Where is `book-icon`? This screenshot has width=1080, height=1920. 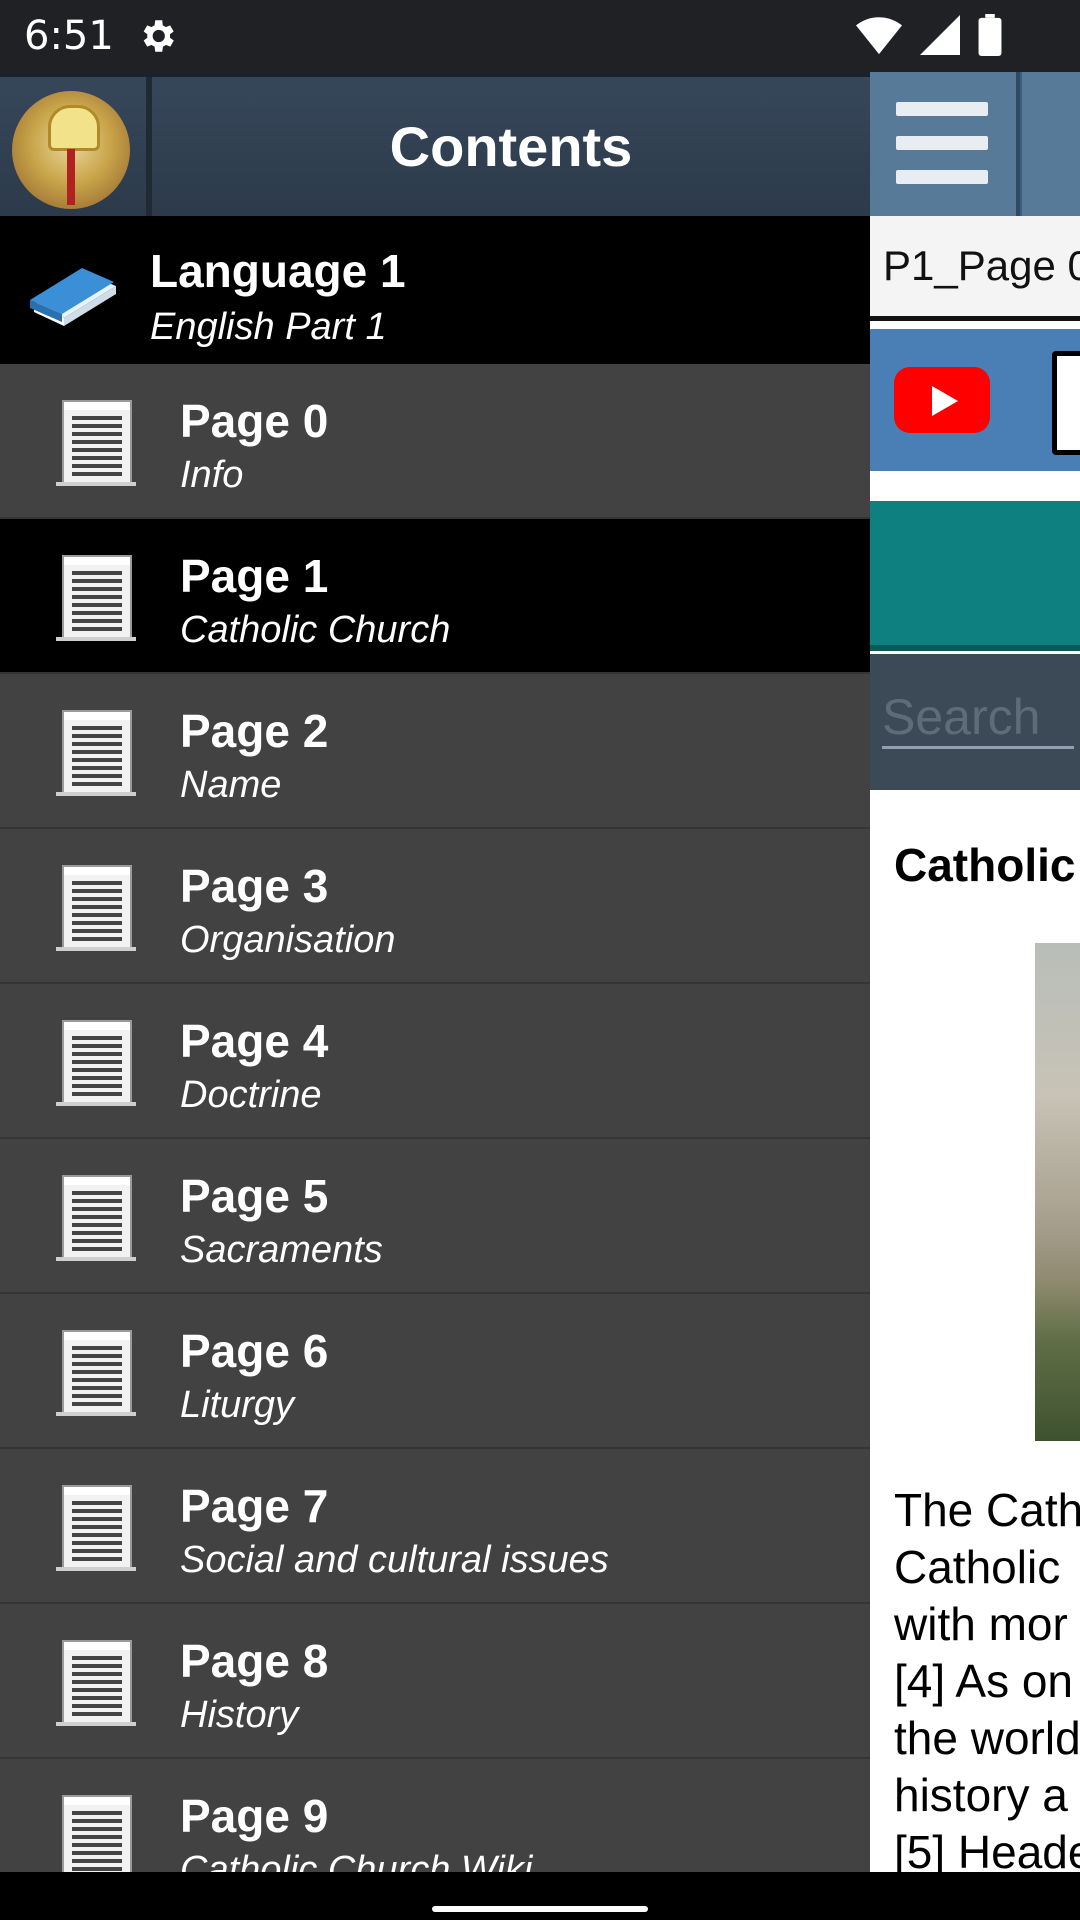
book-icon is located at coordinates (73, 297).